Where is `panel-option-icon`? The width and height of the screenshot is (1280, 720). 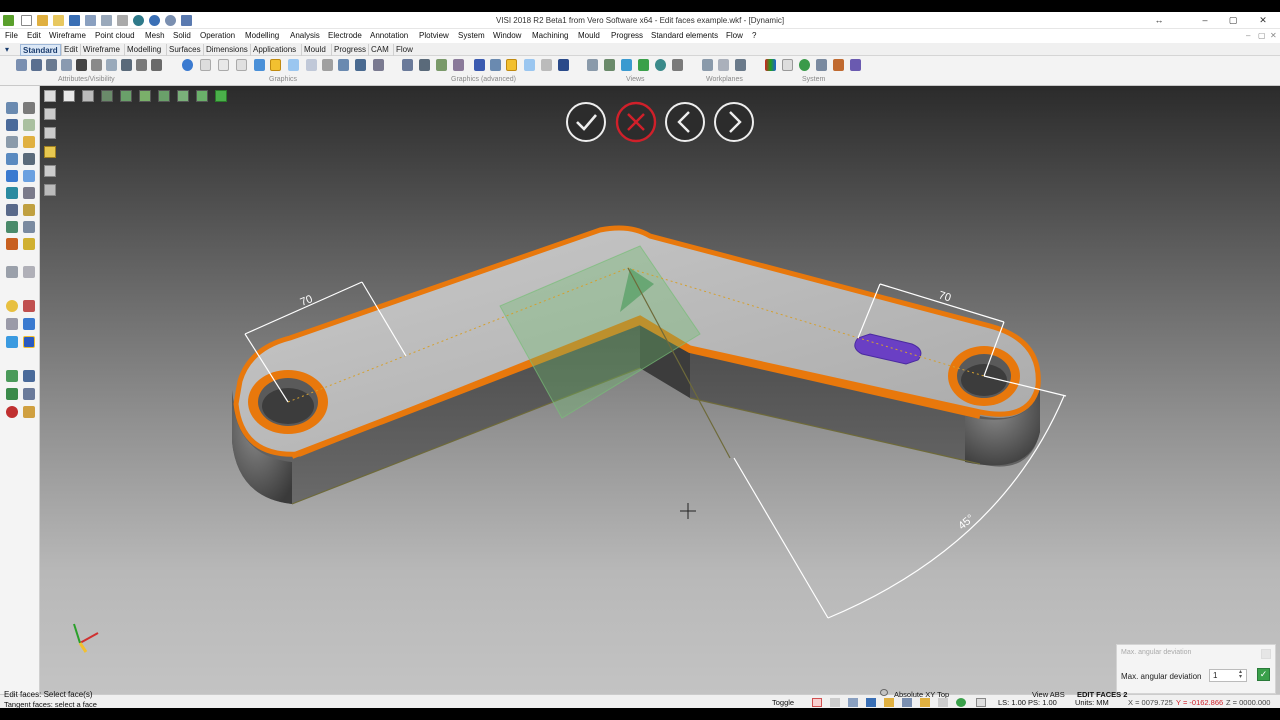 panel-option-icon is located at coordinates (1266, 654).